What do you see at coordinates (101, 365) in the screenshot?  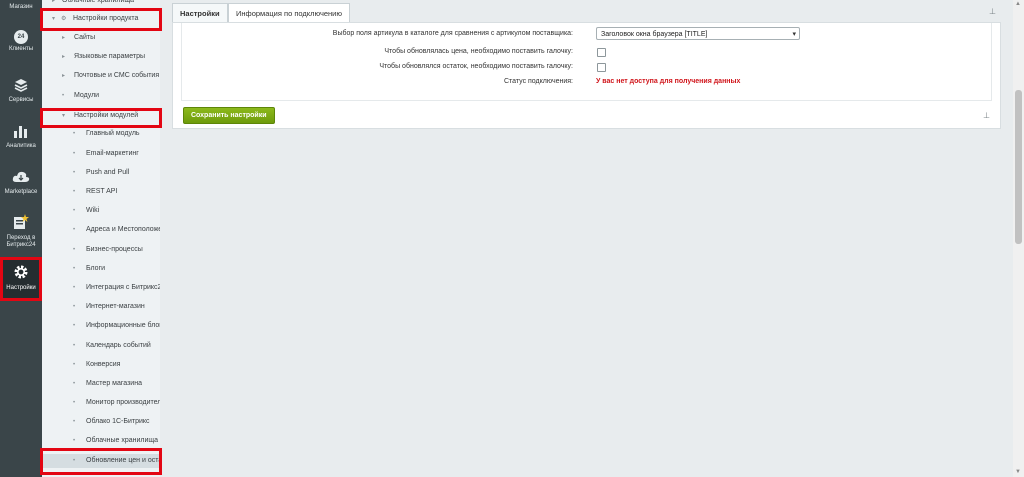 I see `tree-item-conversion: • Конверсия` at bounding box center [101, 365].